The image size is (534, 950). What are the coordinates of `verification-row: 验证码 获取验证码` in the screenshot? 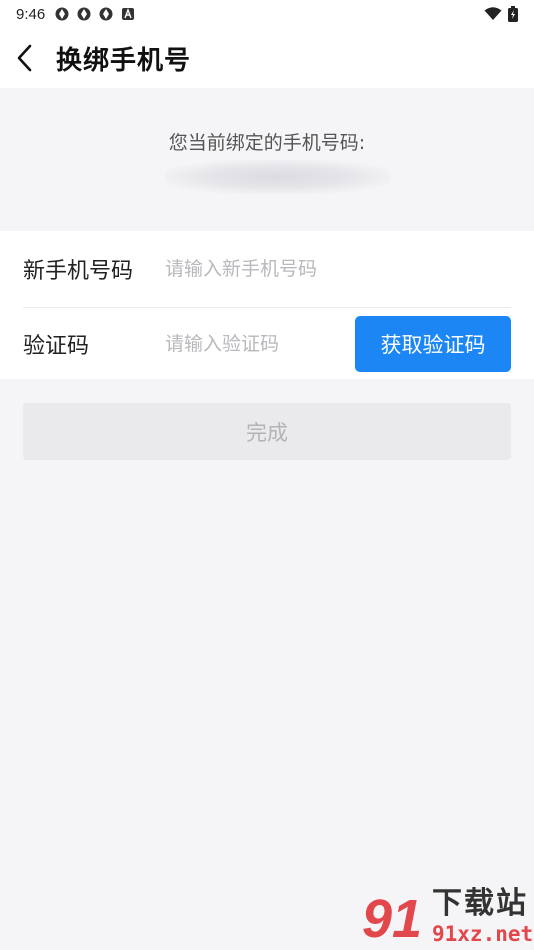 It's located at (267, 344).